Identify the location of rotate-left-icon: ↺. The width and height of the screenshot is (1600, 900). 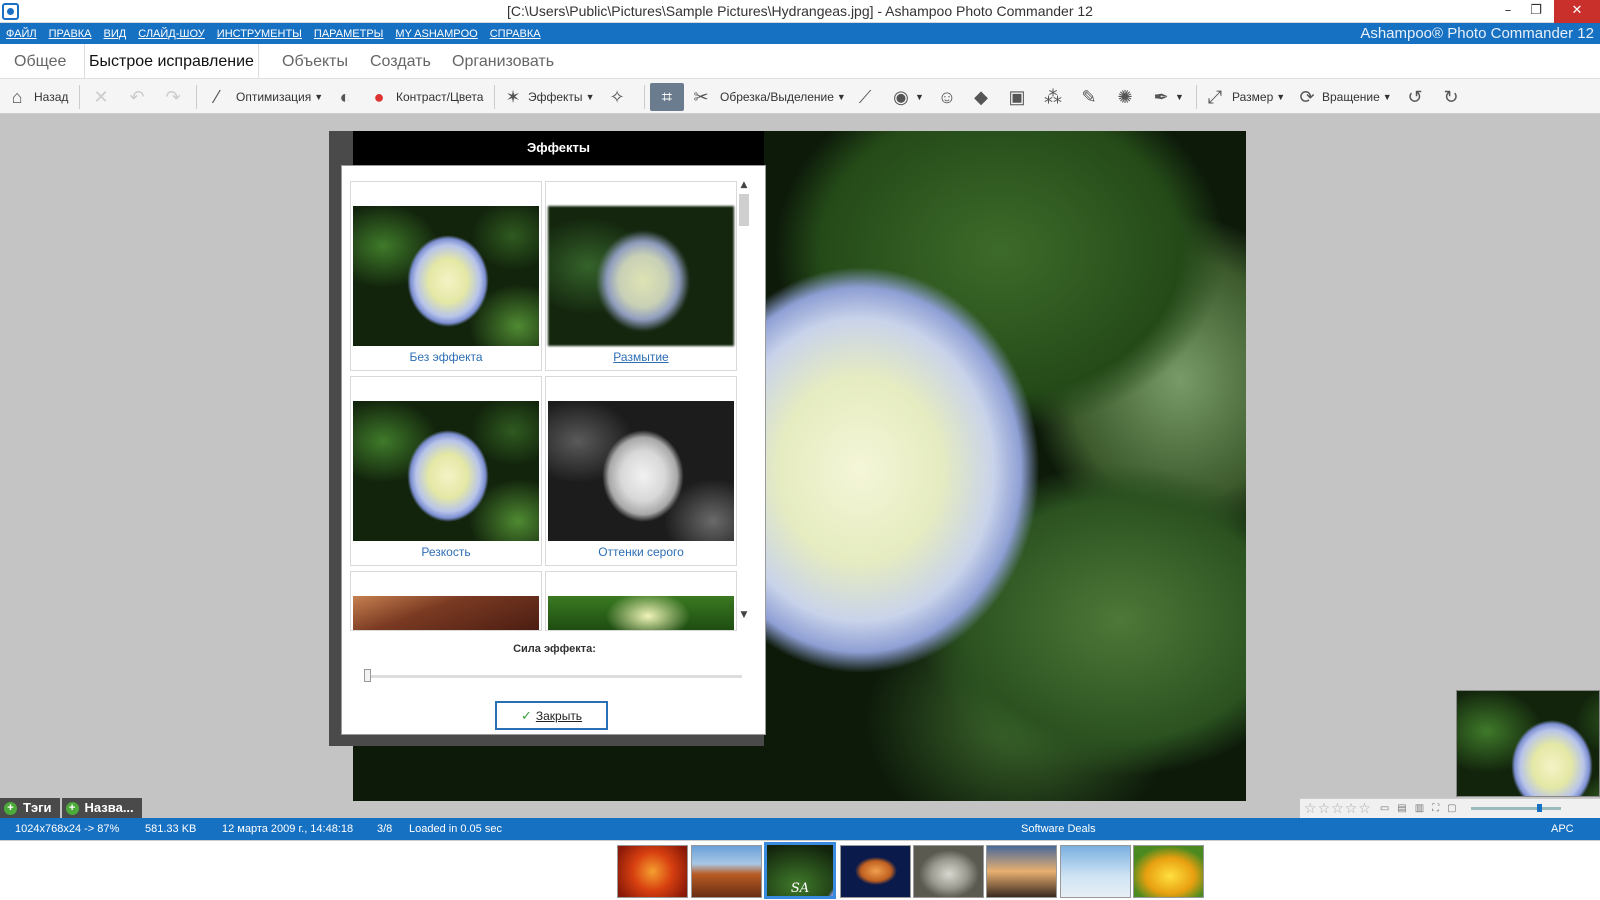
(1415, 97).